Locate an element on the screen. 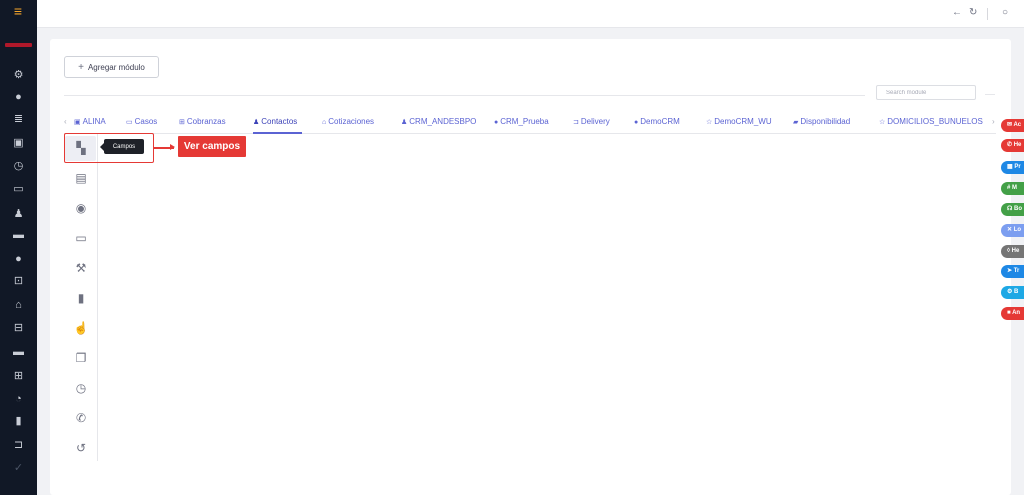  check-icon: ✓ is located at coordinates (18, 468).